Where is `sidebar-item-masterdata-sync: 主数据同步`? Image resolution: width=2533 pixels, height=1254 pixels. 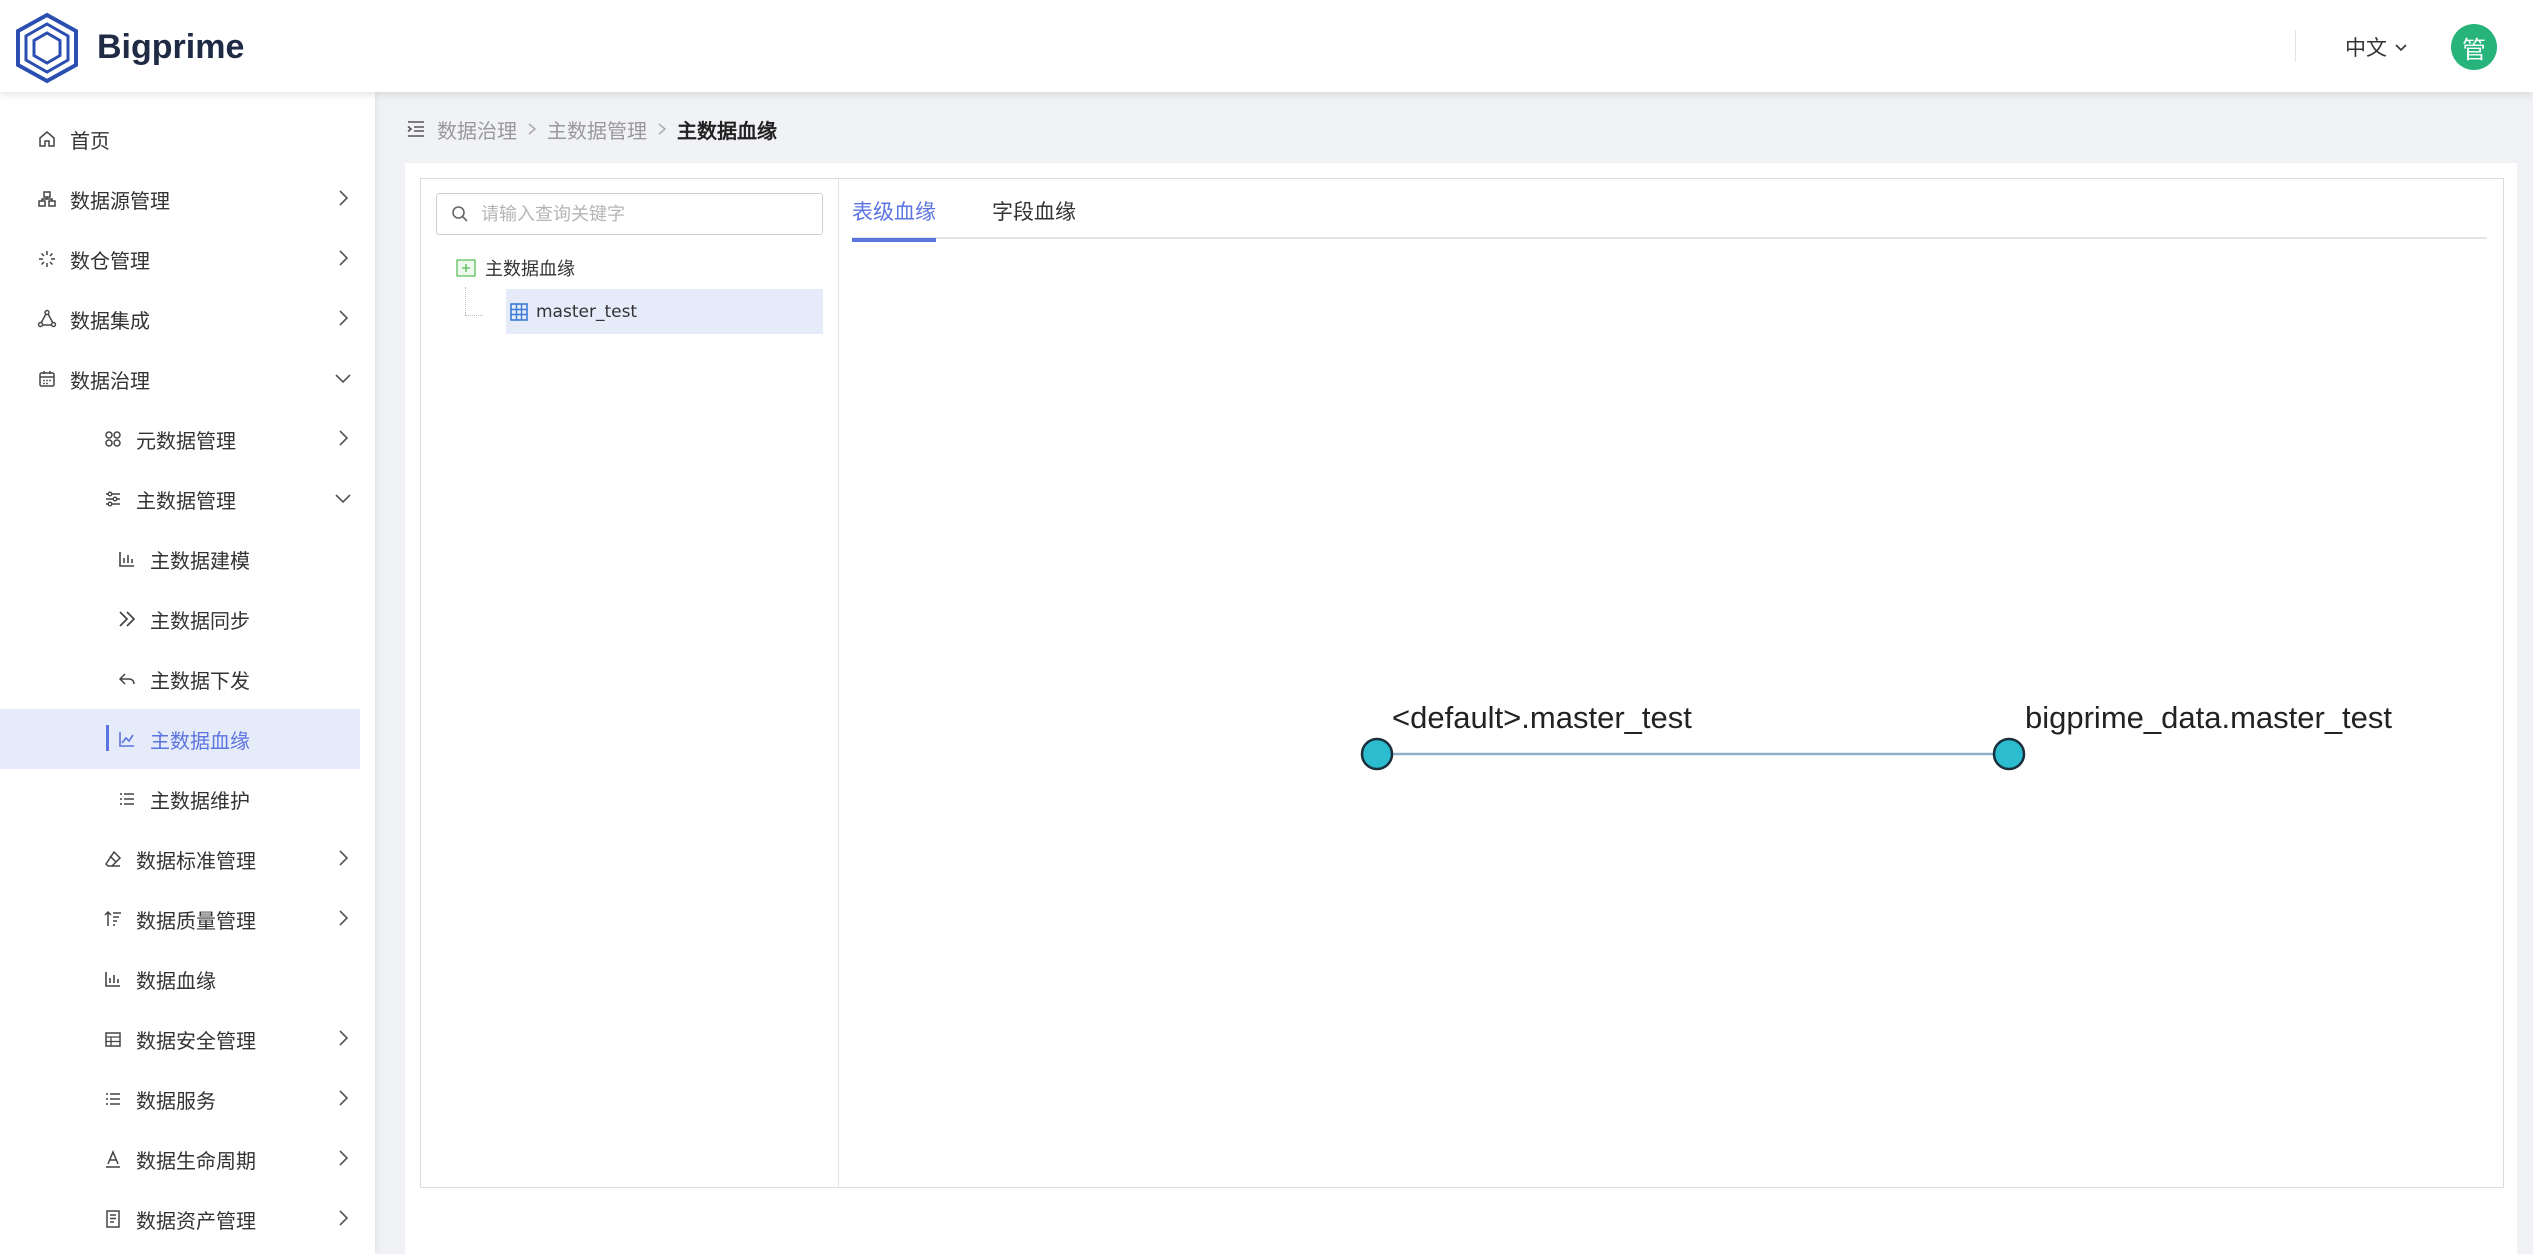
sidebar-item-masterdata-sync: 主数据同步 is located at coordinates (180, 619).